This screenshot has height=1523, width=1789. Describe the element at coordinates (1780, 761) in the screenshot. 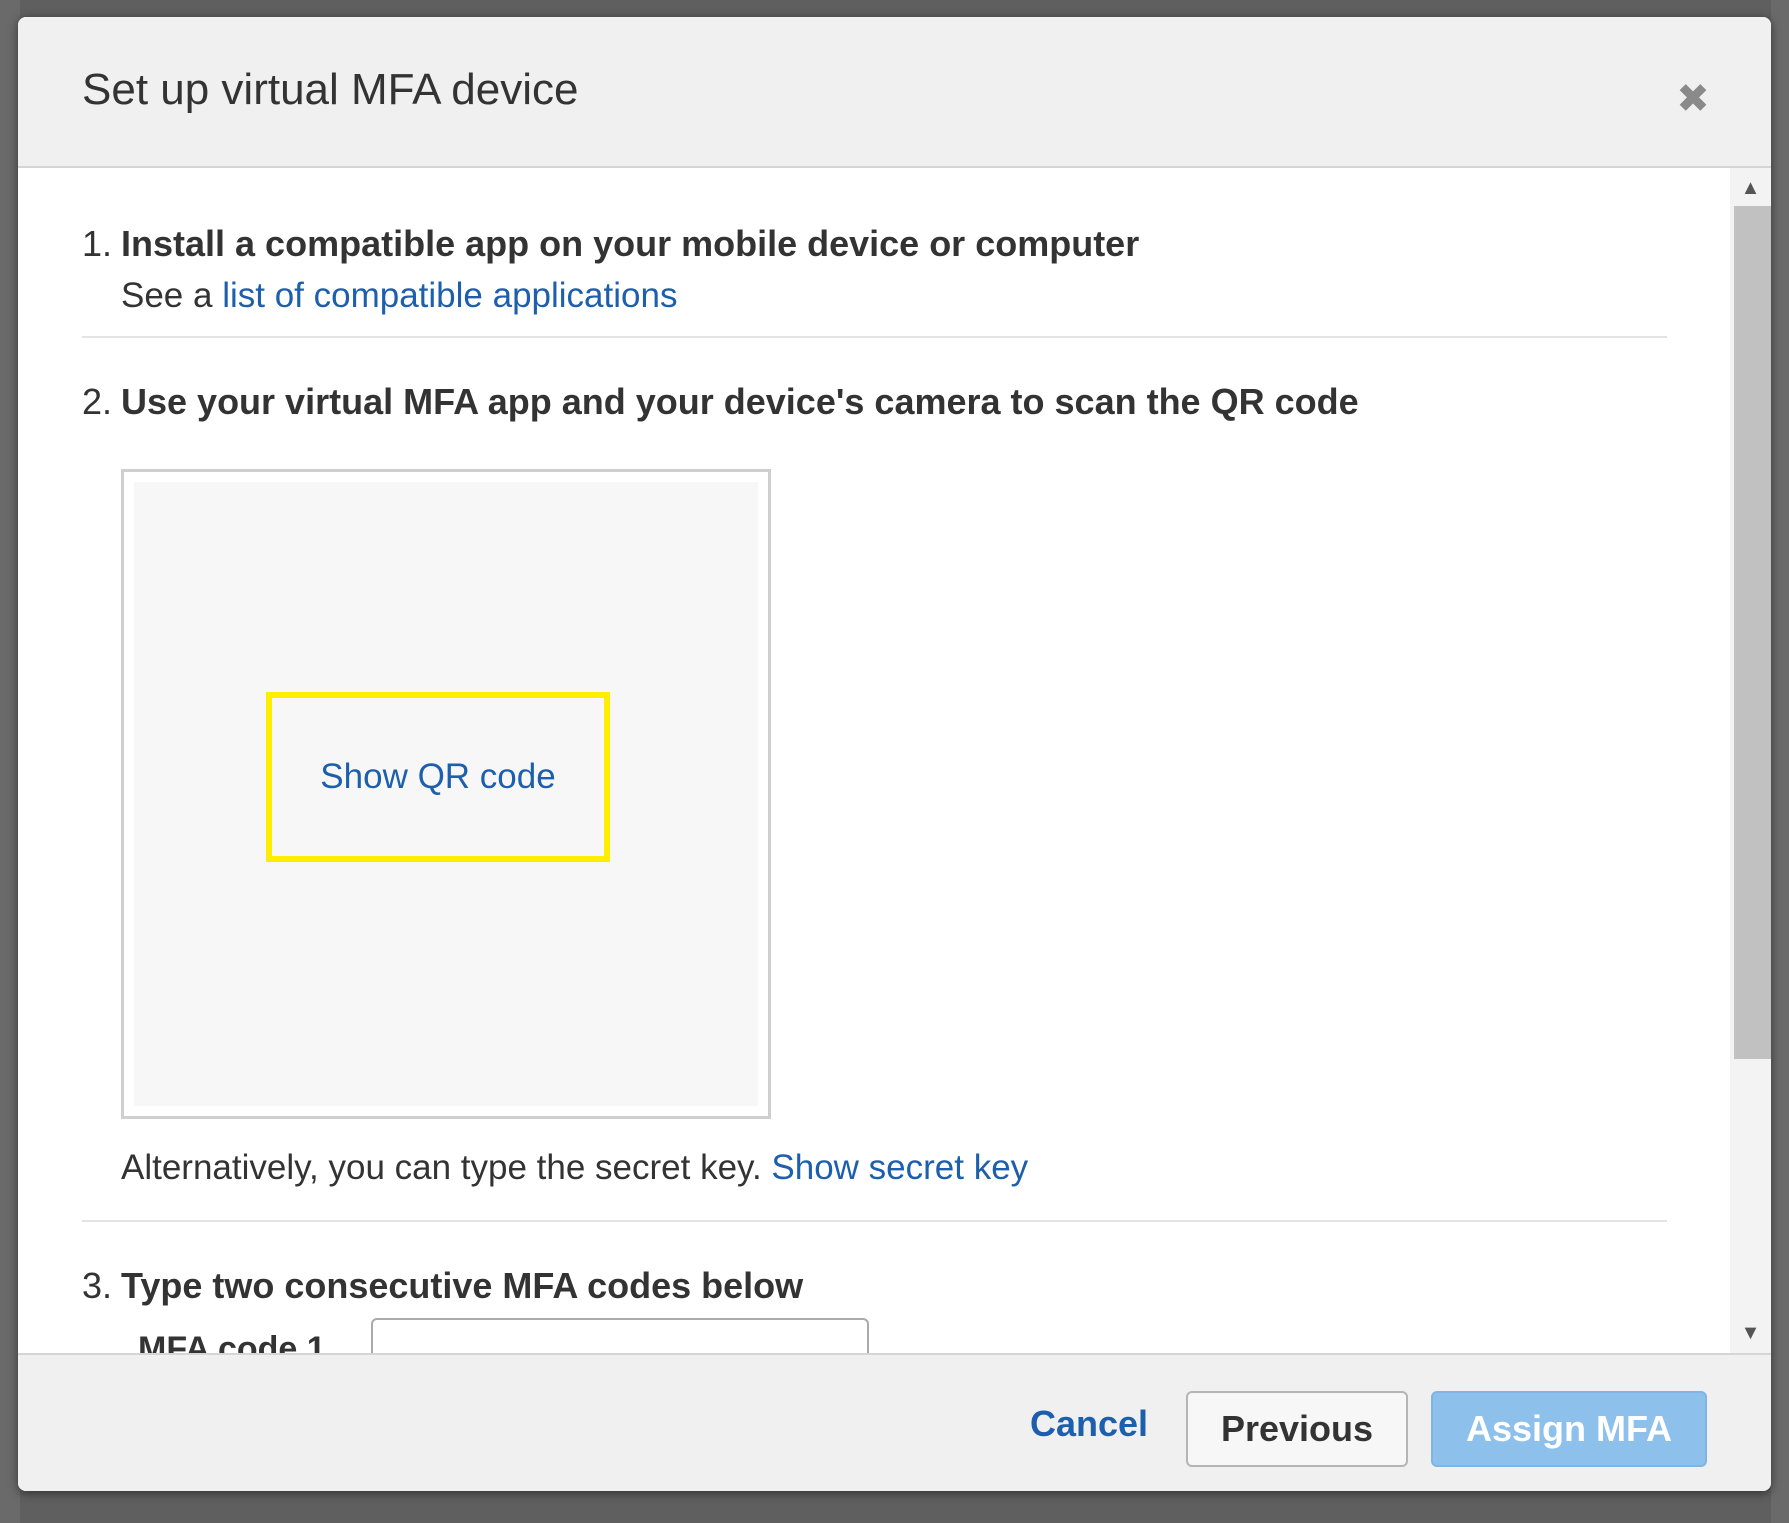

I see `backdrop-right-strip` at that location.